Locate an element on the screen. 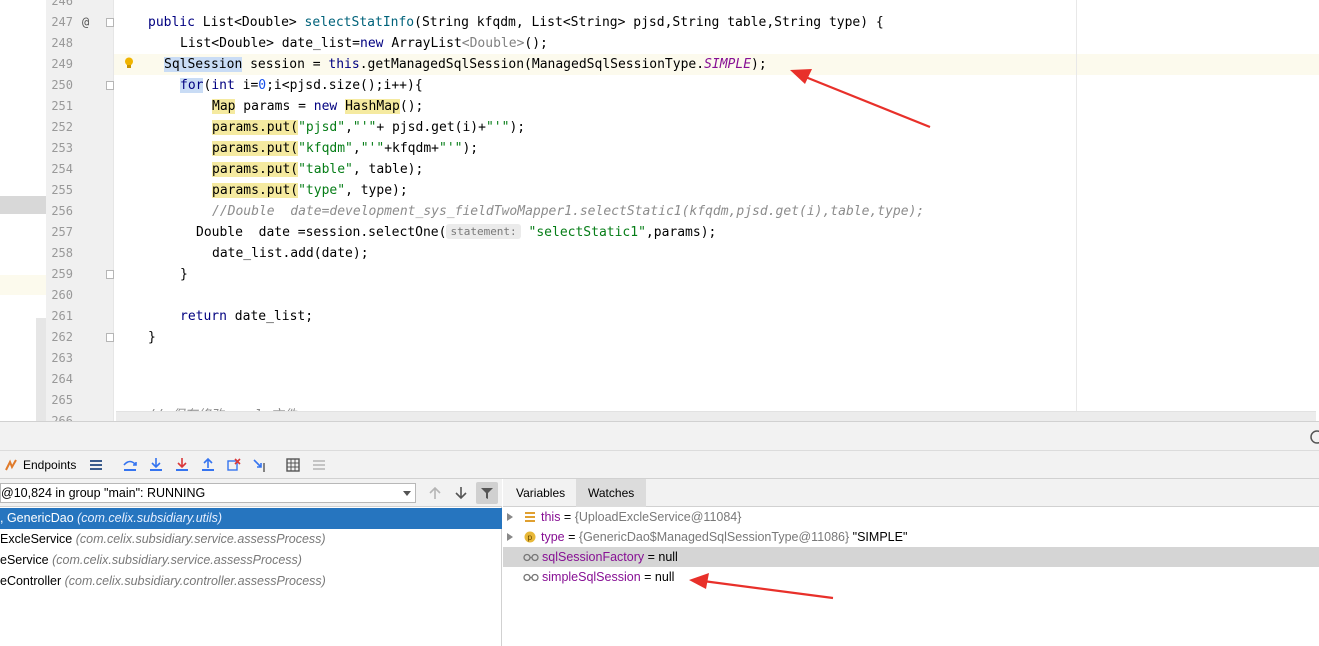 Image resolution: width=1319 pixels, height=646 pixels. hamburger-icon is located at coordinates (96, 465).